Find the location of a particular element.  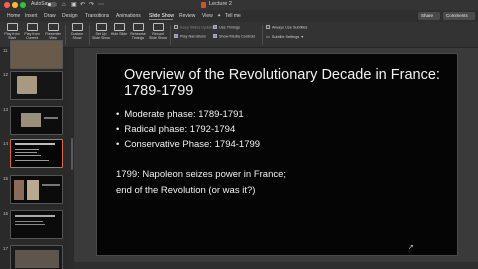

minimize-window-button is located at coordinates (15, 5).